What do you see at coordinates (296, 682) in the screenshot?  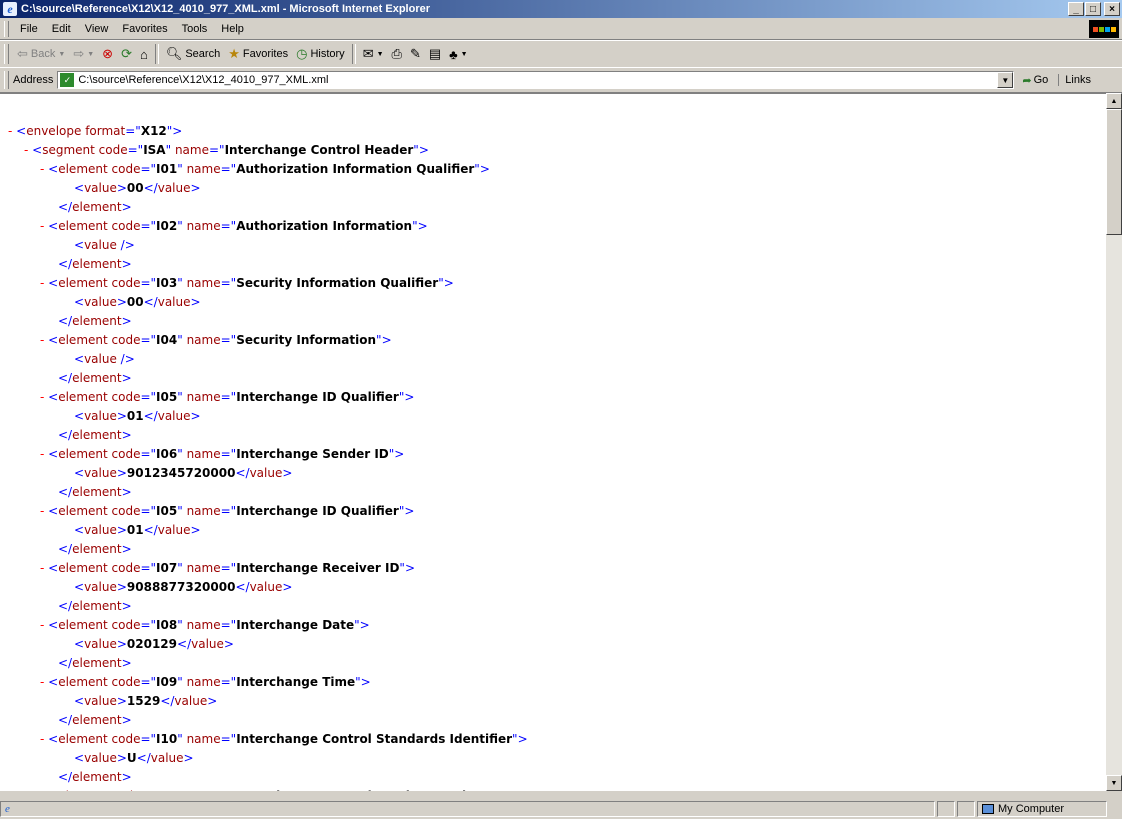 I see `xml-attr-value: Interchange Time` at bounding box center [296, 682].